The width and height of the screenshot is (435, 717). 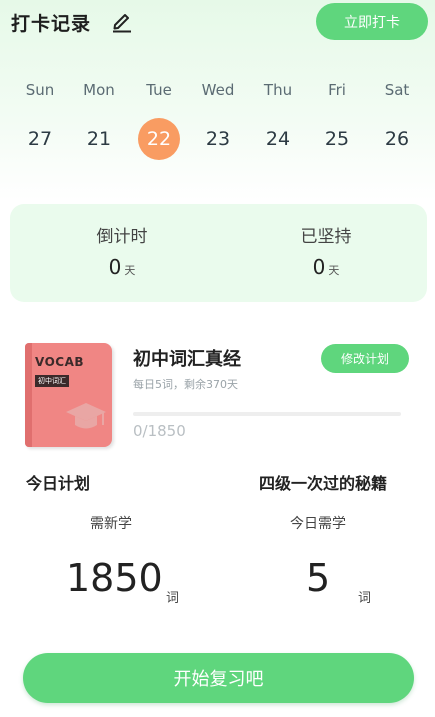 I want to click on day-name: Sun, so click(x=40, y=90).